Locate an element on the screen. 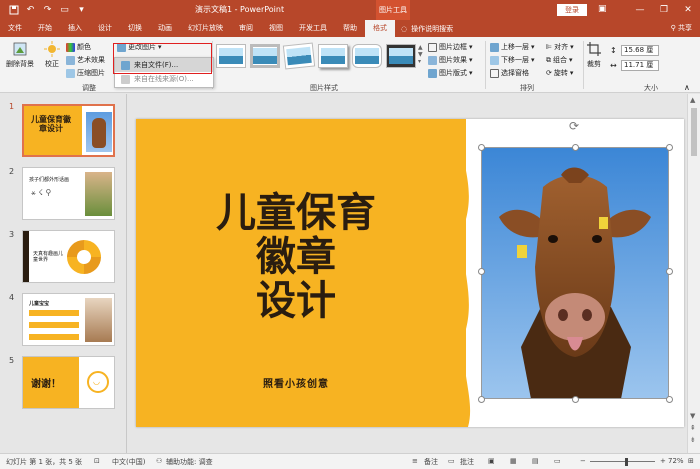 This screenshot has height=469, width=700. crop-button: 裁剪 is located at coordinates (594, 55).